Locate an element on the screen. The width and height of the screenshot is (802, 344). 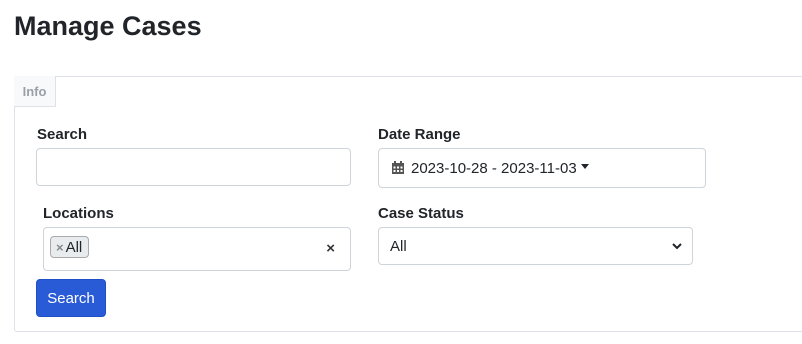
locations-label: Locations is located at coordinates (78, 213).